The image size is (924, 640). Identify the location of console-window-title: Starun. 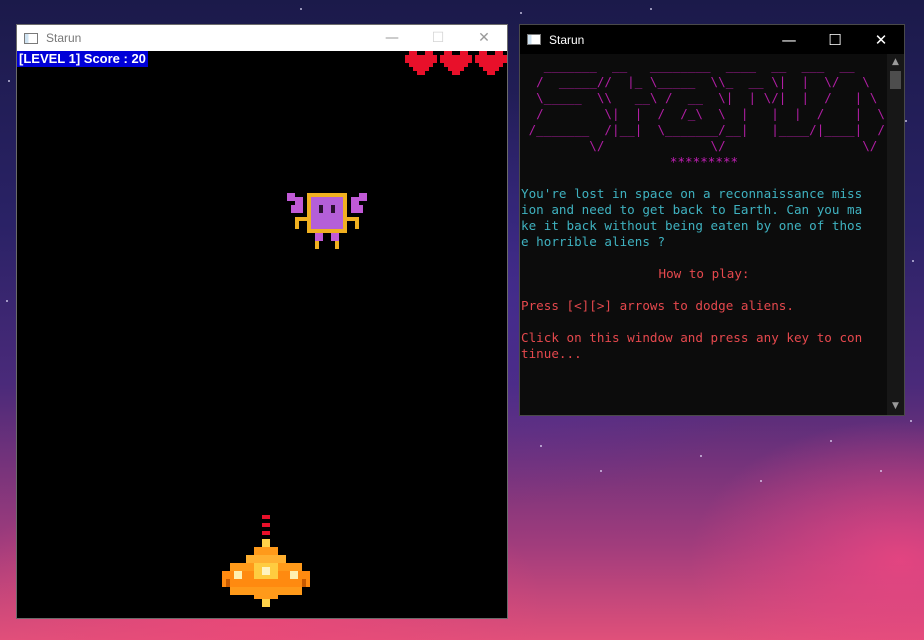
(567, 39).